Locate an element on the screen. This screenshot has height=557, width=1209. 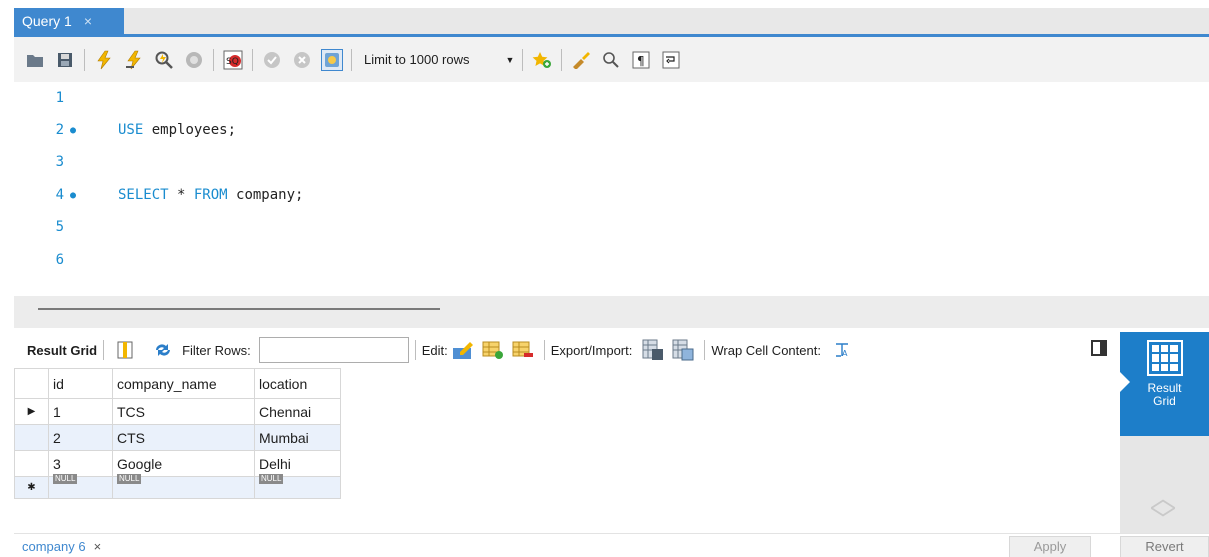
line-number: 4 is located at coordinates (59, 195).